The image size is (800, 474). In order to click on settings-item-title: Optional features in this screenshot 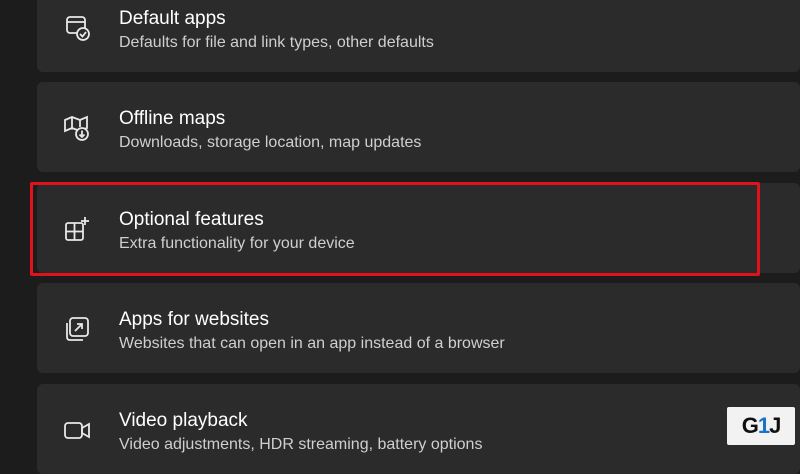, I will do `click(191, 219)`.